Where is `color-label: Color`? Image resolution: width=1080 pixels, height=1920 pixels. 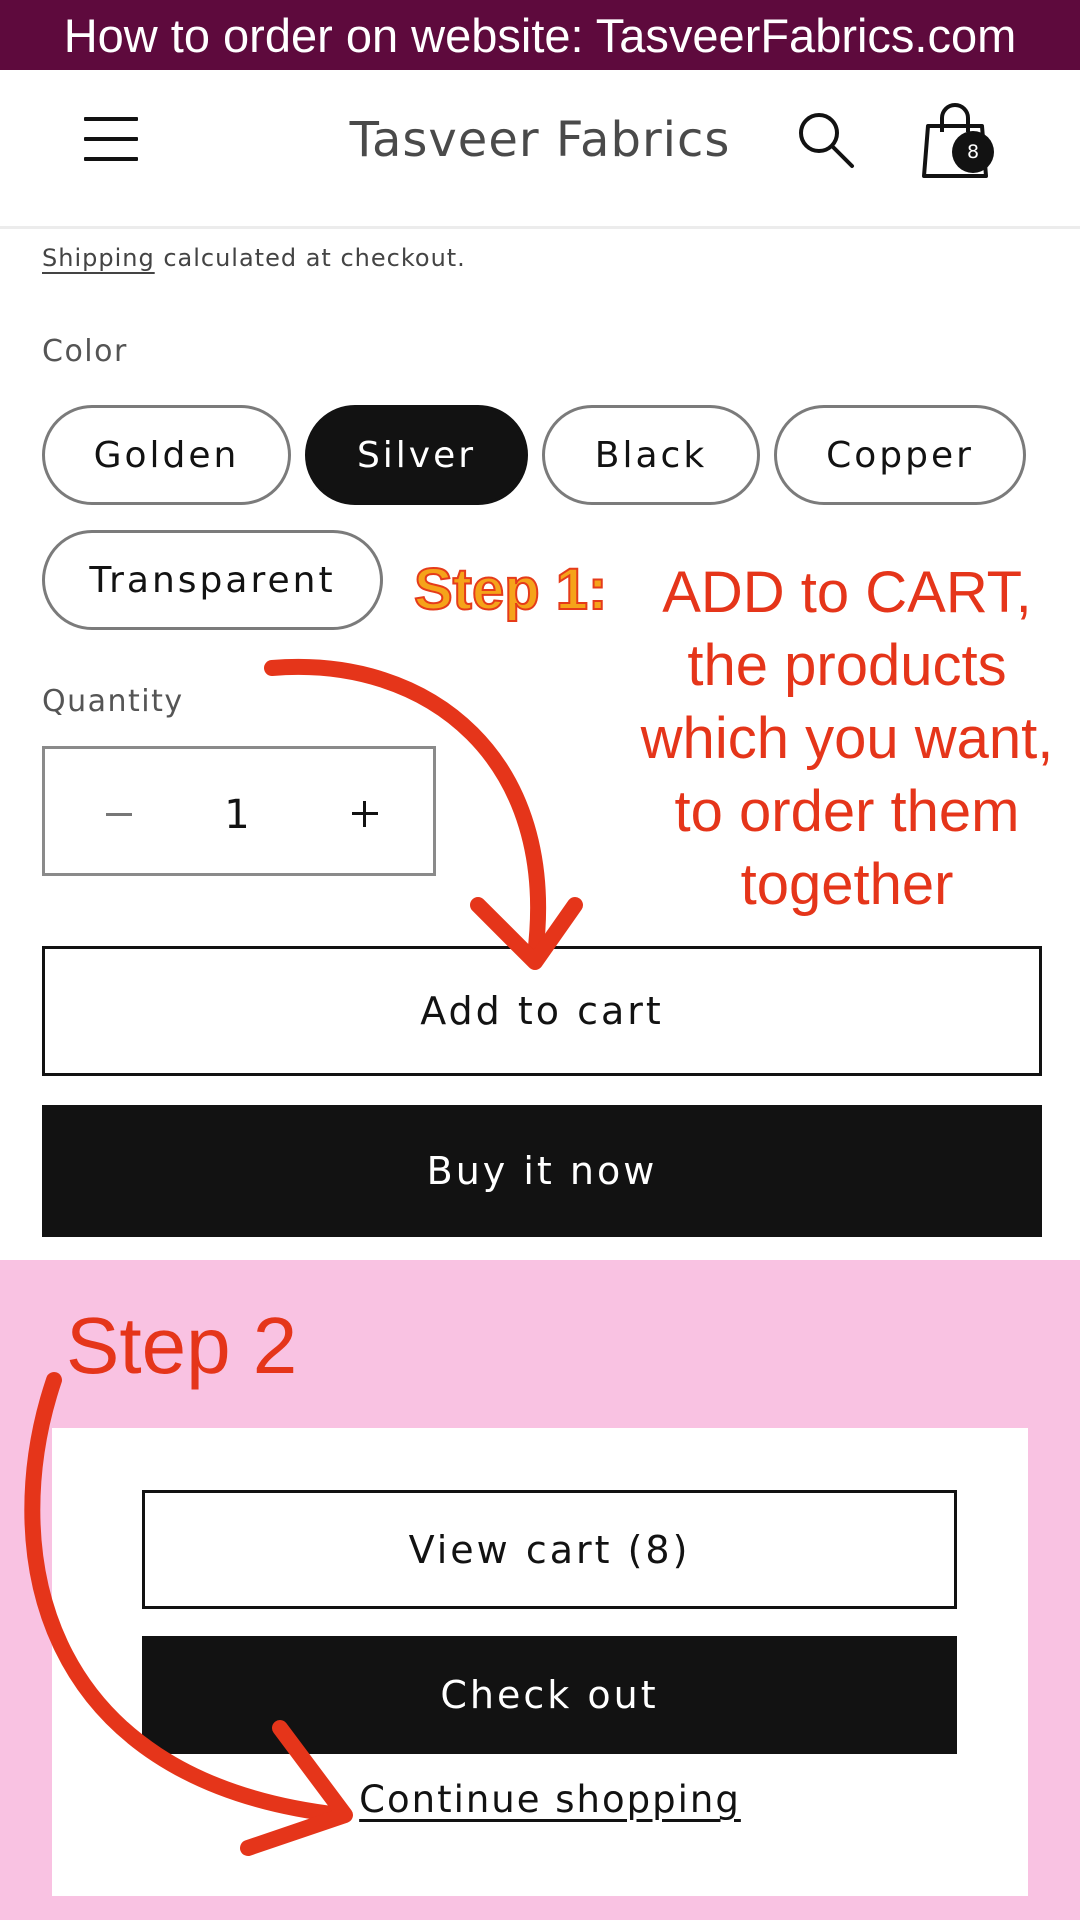 color-label: Color is located at coordinates (85, 351).